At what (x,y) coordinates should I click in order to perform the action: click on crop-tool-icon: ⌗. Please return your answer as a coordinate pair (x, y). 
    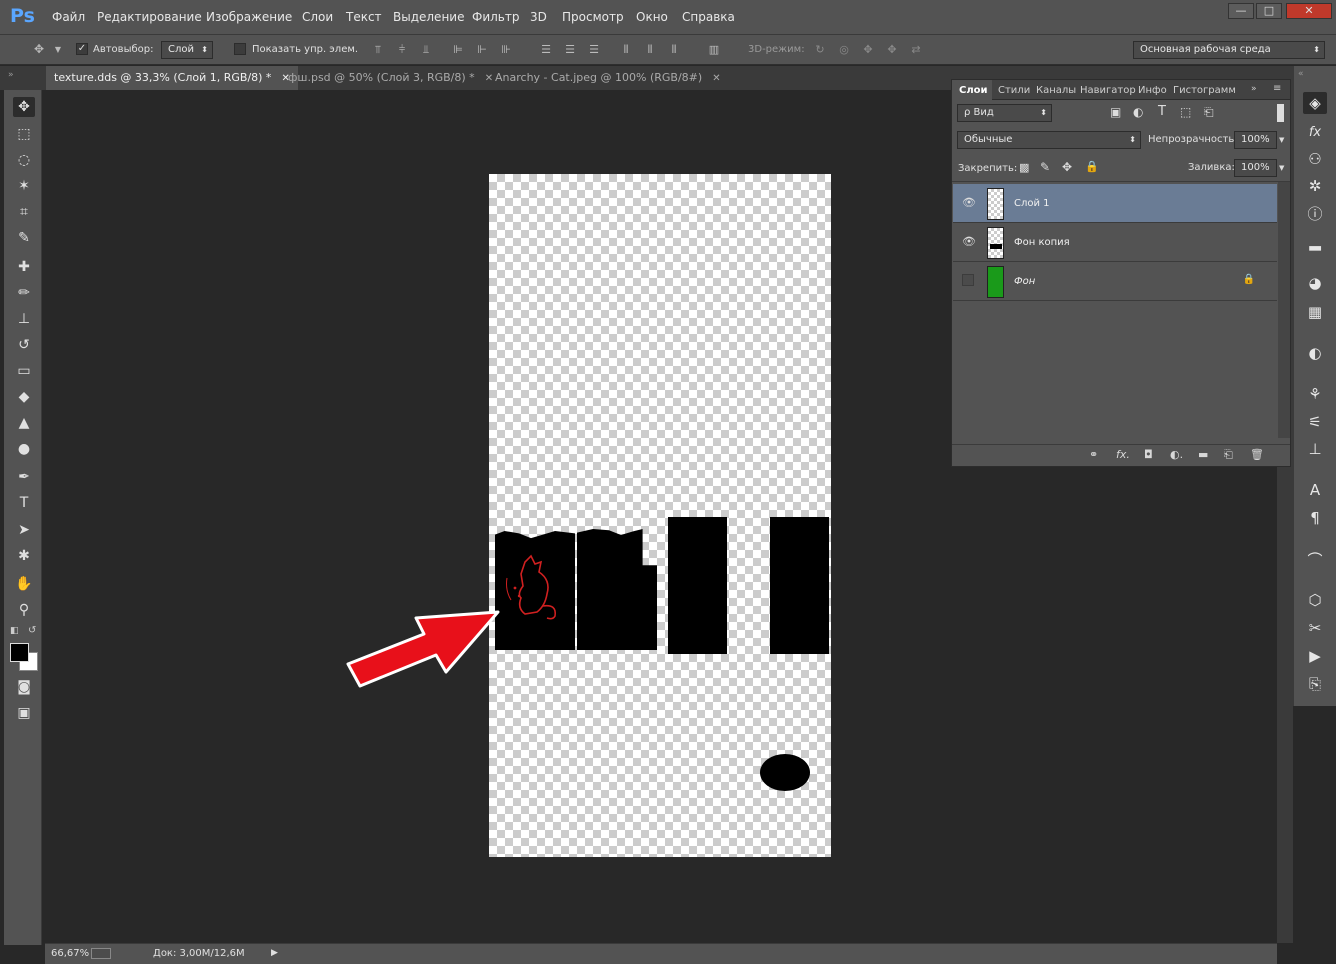
    Looking at the image, I should click on (24, 212).